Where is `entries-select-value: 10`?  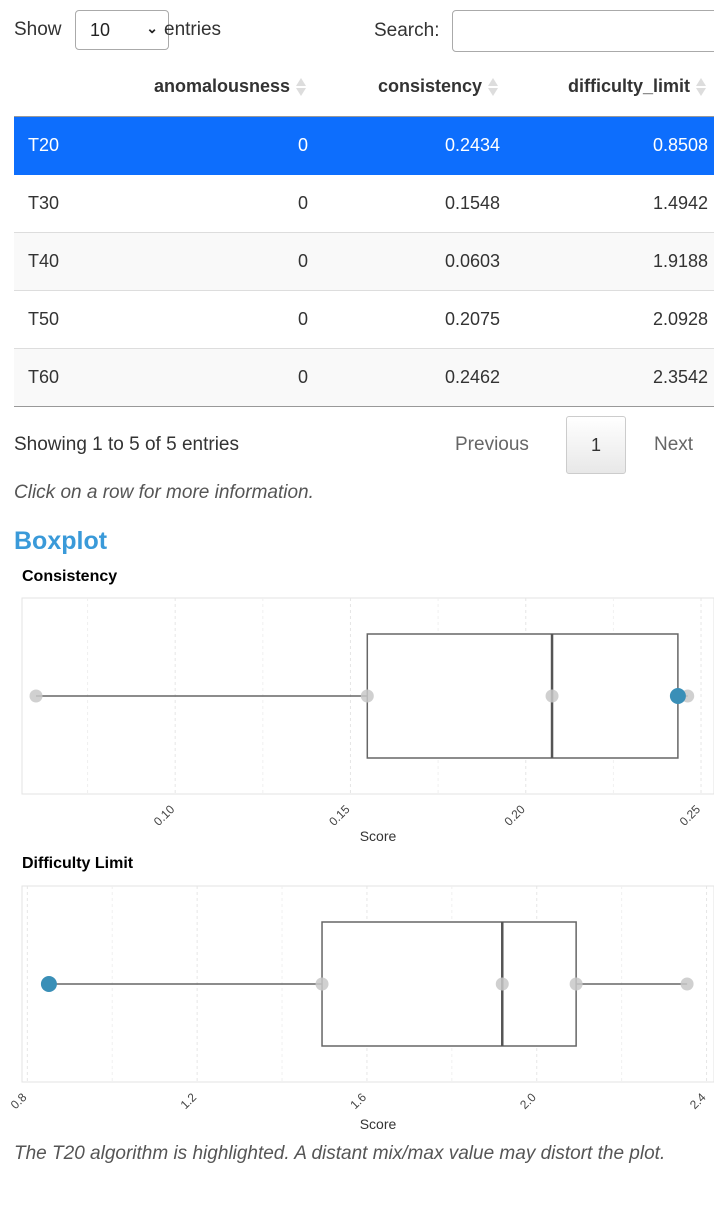 entries-select-value: 10 is located at coordinates (100, 30).